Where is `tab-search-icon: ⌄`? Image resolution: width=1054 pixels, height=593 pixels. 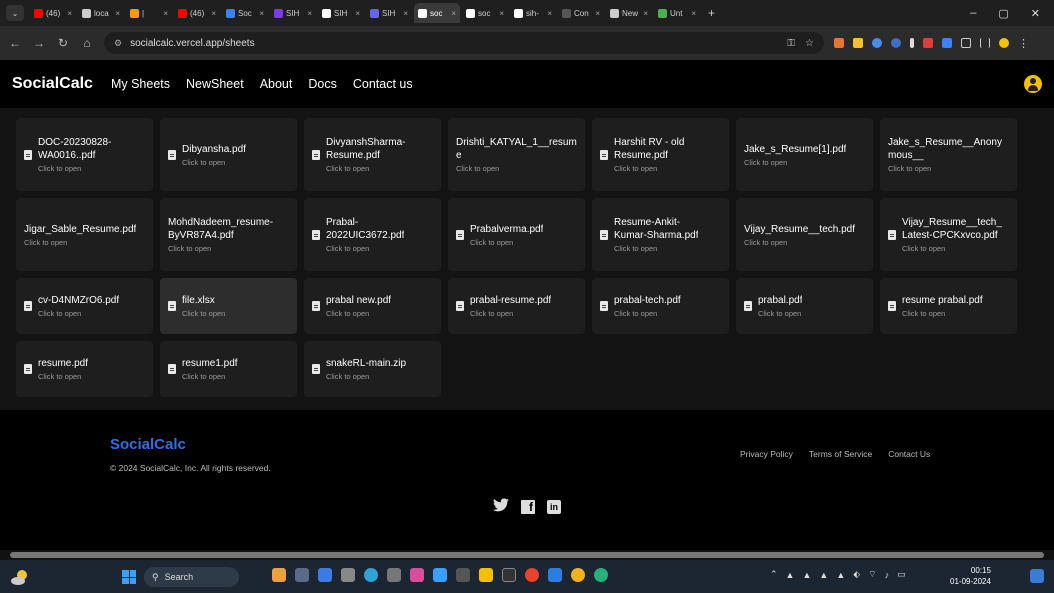 tab-search-icon: ⌄ is located at coordinates (15, 13).